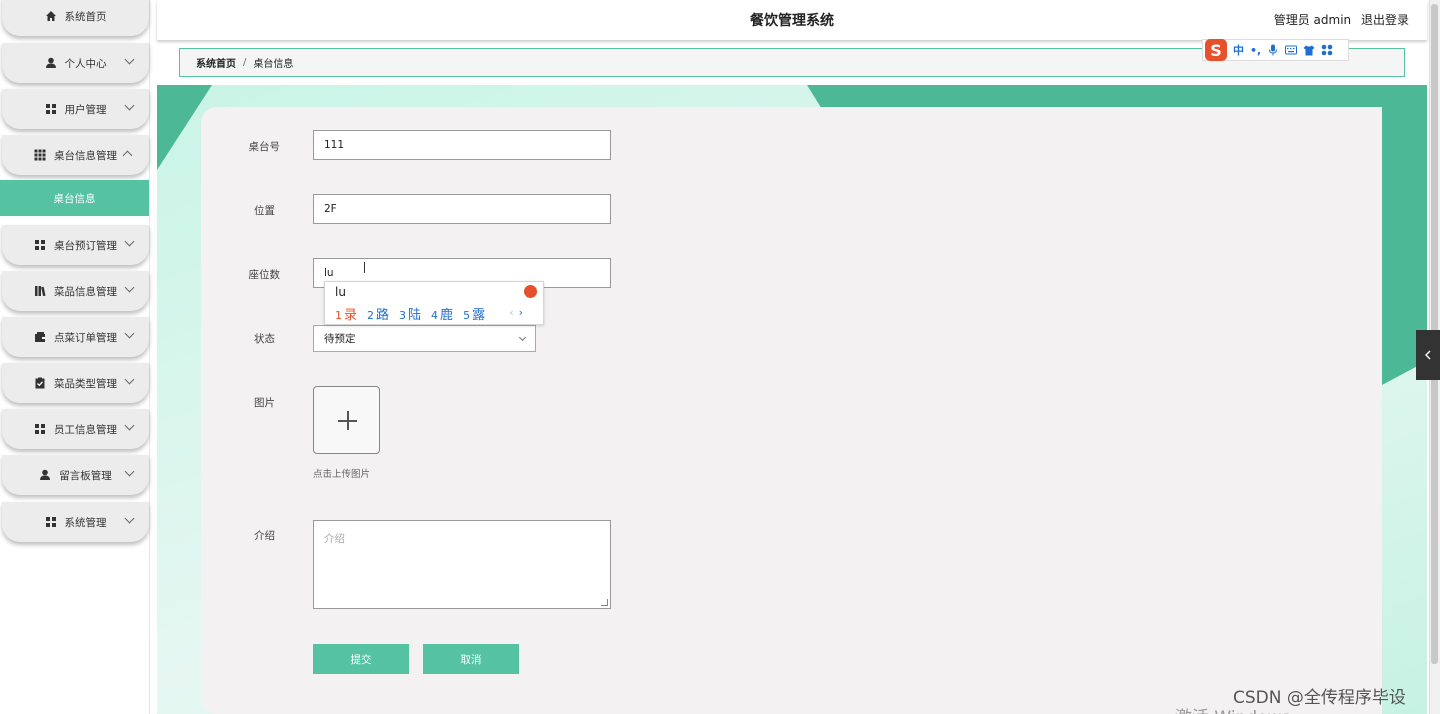  Describe the element at coordinates (1319, 698) in the screenshot. I see `csdn-watermark: CSDN @全传程序毕设` at that location.